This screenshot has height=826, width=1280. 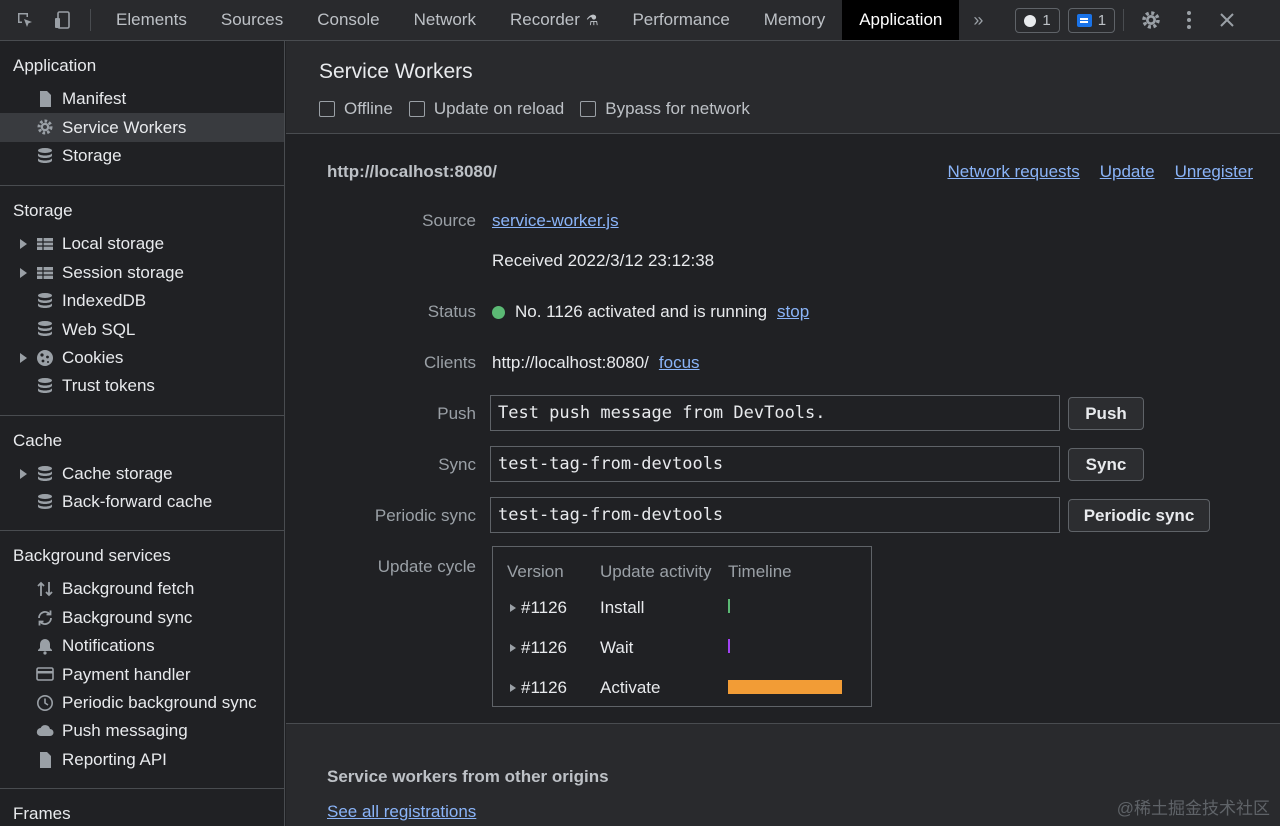 I want to click on sidebar-item-reporting-api: Reporting API, so click(x=142, y=760).